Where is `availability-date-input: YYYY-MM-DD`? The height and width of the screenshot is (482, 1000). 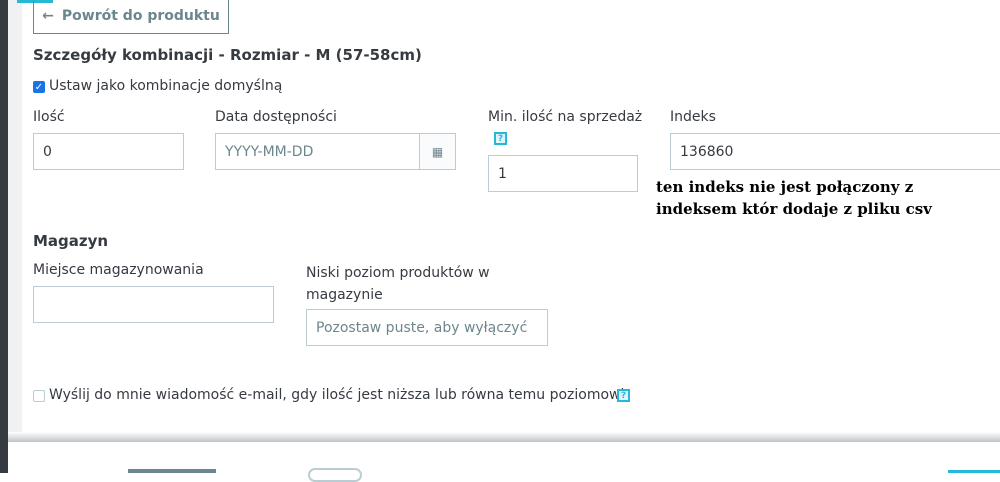
availability-date-input: YYYY-MM-DD is located at coordinates (317, 151).